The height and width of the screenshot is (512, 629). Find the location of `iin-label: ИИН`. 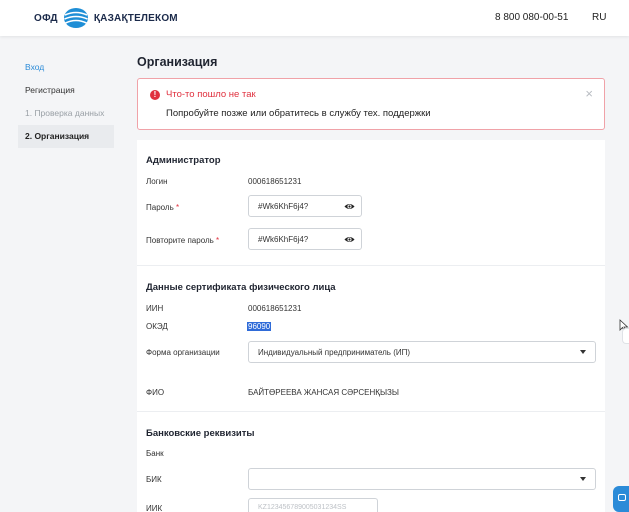

iin-label: ИИН is located at coordinates (155, 308).